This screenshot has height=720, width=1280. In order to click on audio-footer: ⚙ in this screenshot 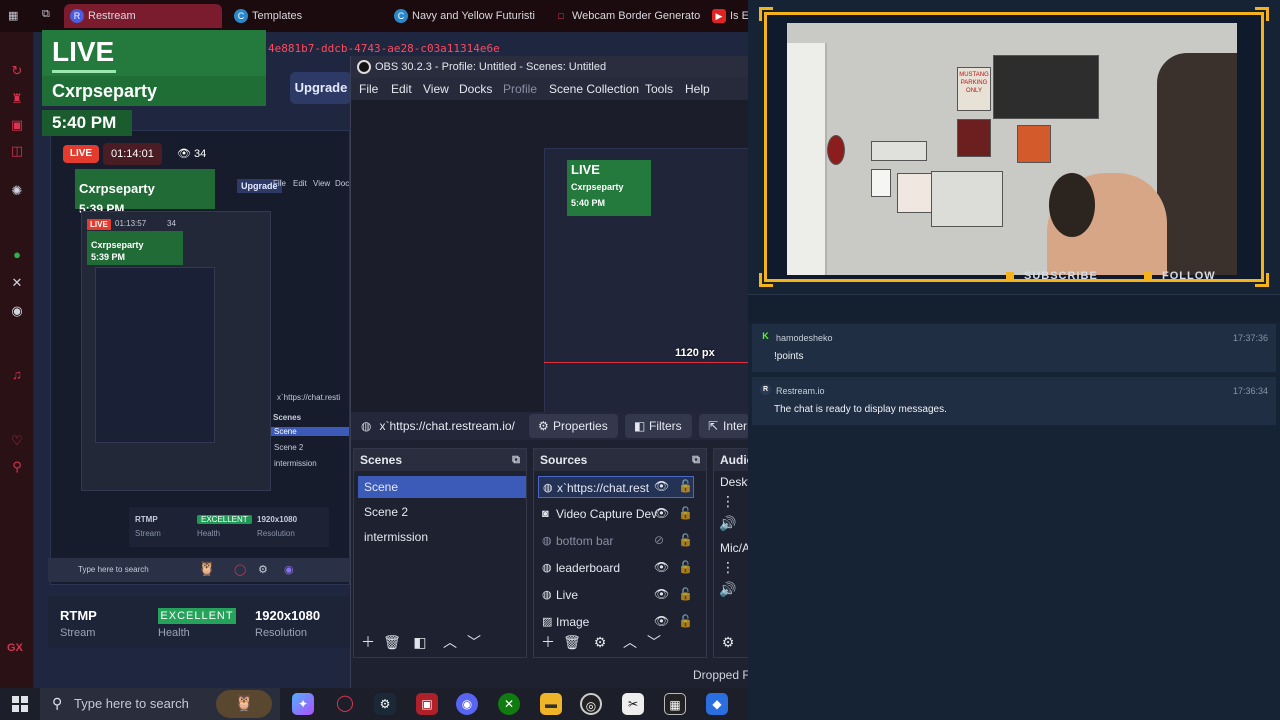, I will do `click(731, 642)`.